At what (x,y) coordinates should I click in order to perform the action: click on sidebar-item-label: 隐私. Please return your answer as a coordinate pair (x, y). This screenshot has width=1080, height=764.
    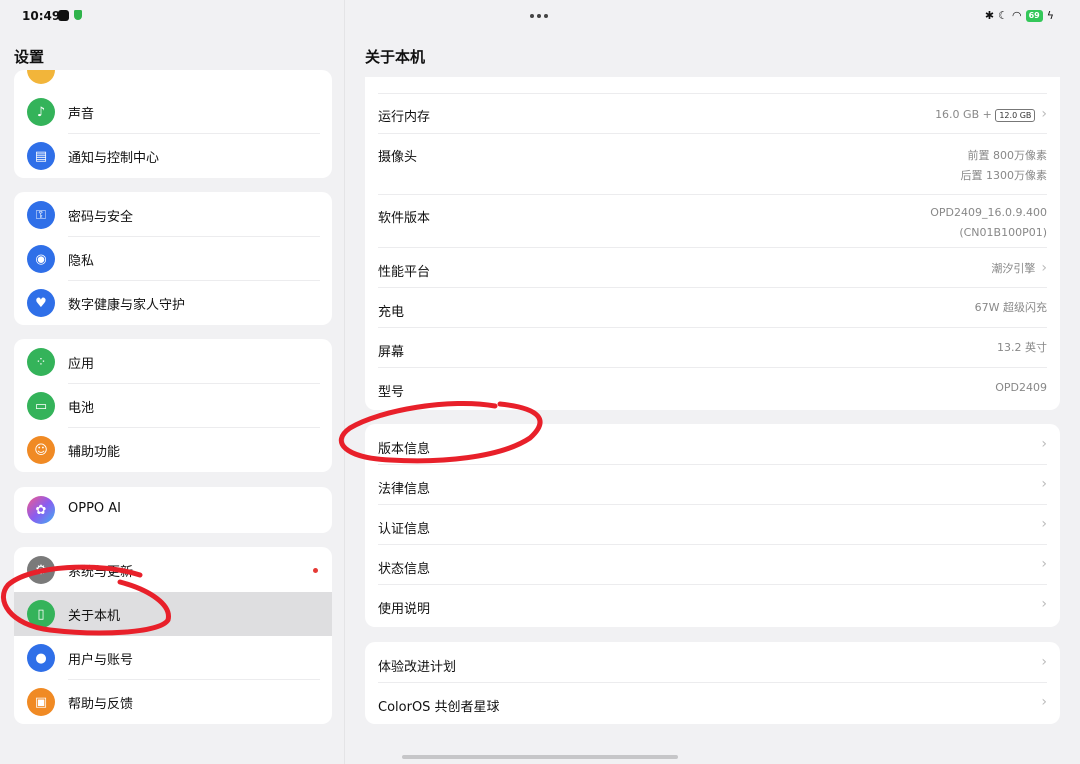
    Looking at the image, I should click on (81, 261).